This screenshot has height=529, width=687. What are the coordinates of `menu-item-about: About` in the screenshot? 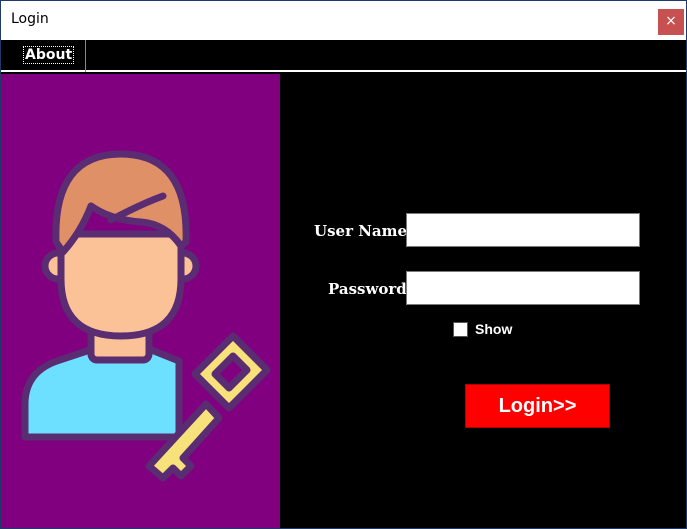 It's located at (46, 56).